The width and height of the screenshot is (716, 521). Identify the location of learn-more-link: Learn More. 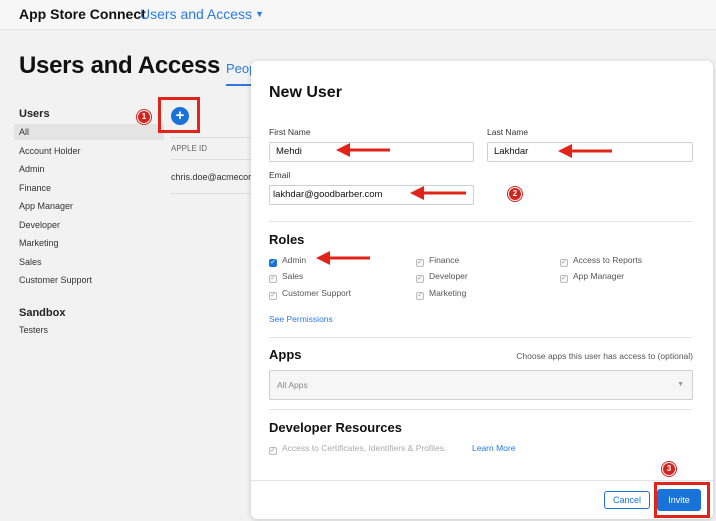
(493, 448).